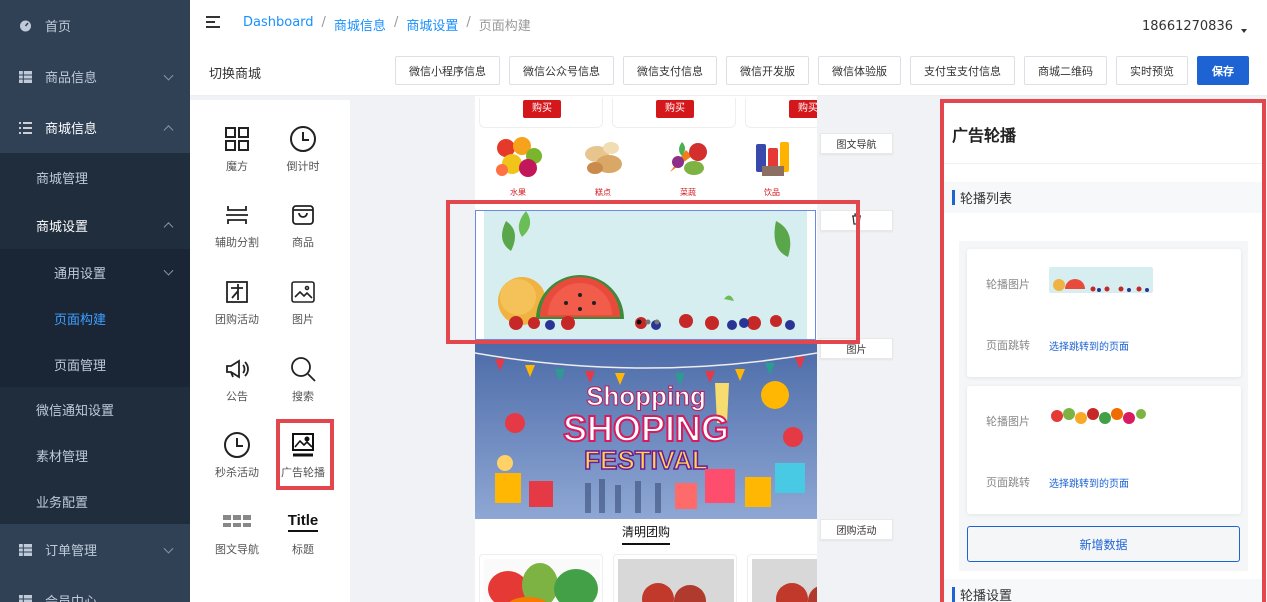 This screenshot has height=602, width=1267. What do you see at coordinates (303, 522) in the screenshot?
I see `title-icon-glyph: Title` at bounding box center [303, 522].